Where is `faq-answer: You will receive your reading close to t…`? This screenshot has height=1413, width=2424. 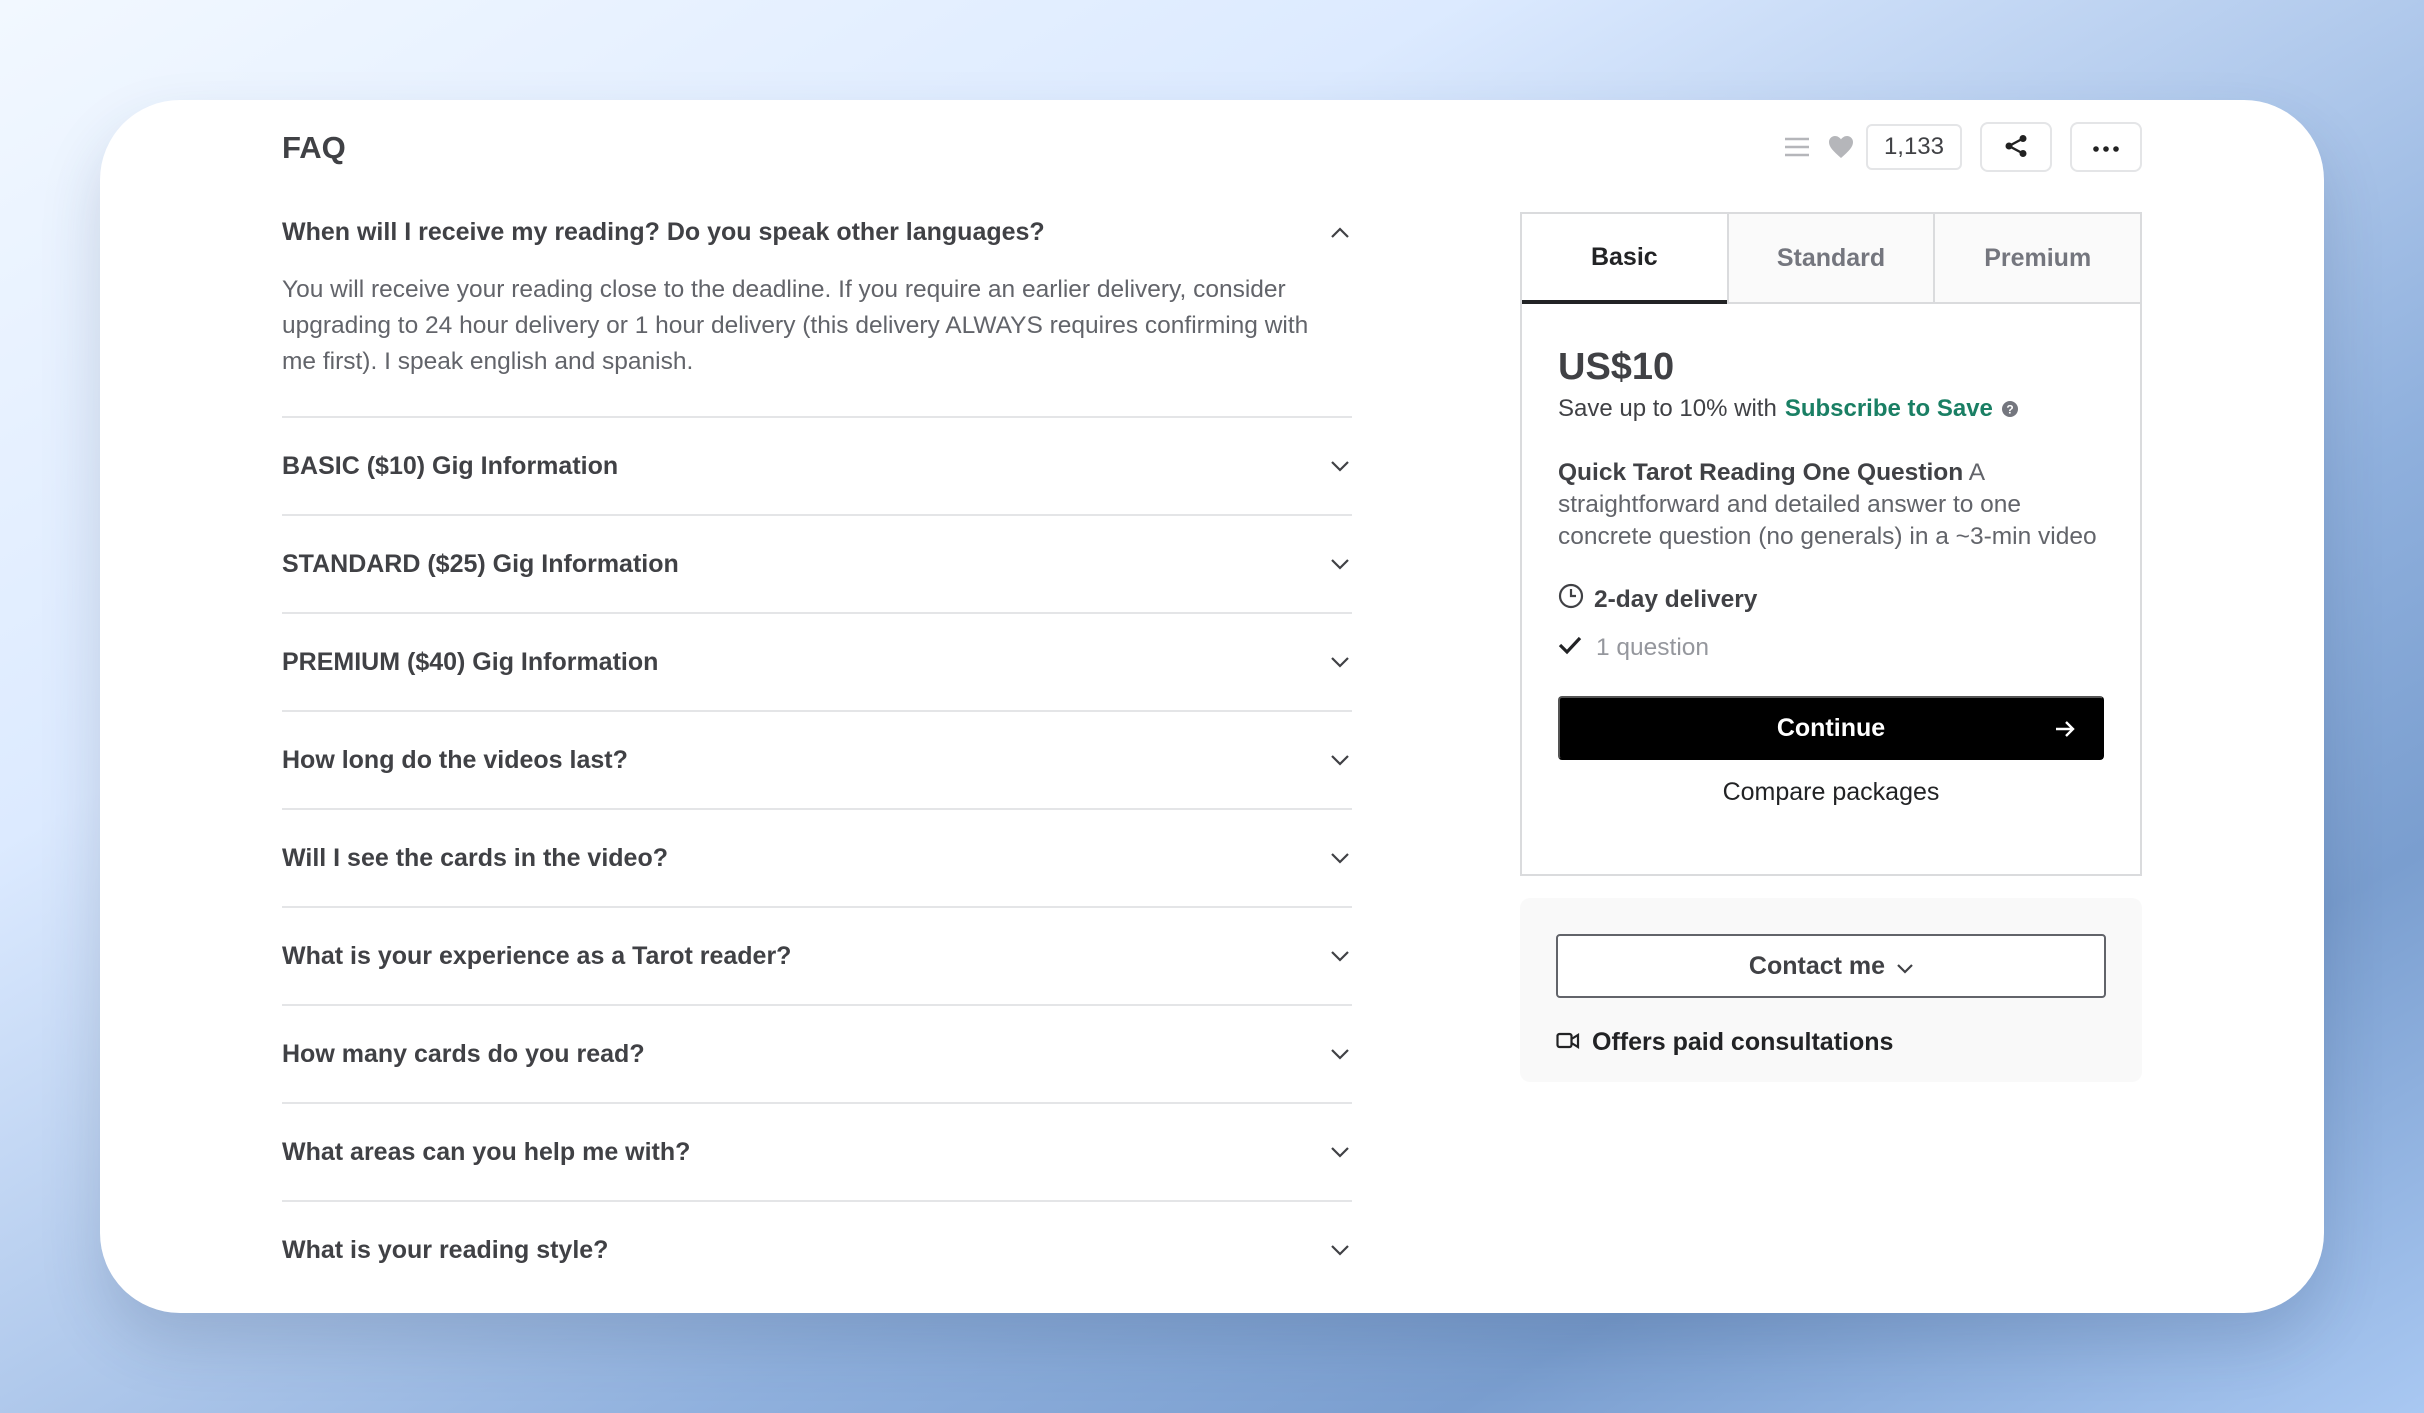
faq-answer: You will receive your reading close to t… is located at coordinates (795, 325).